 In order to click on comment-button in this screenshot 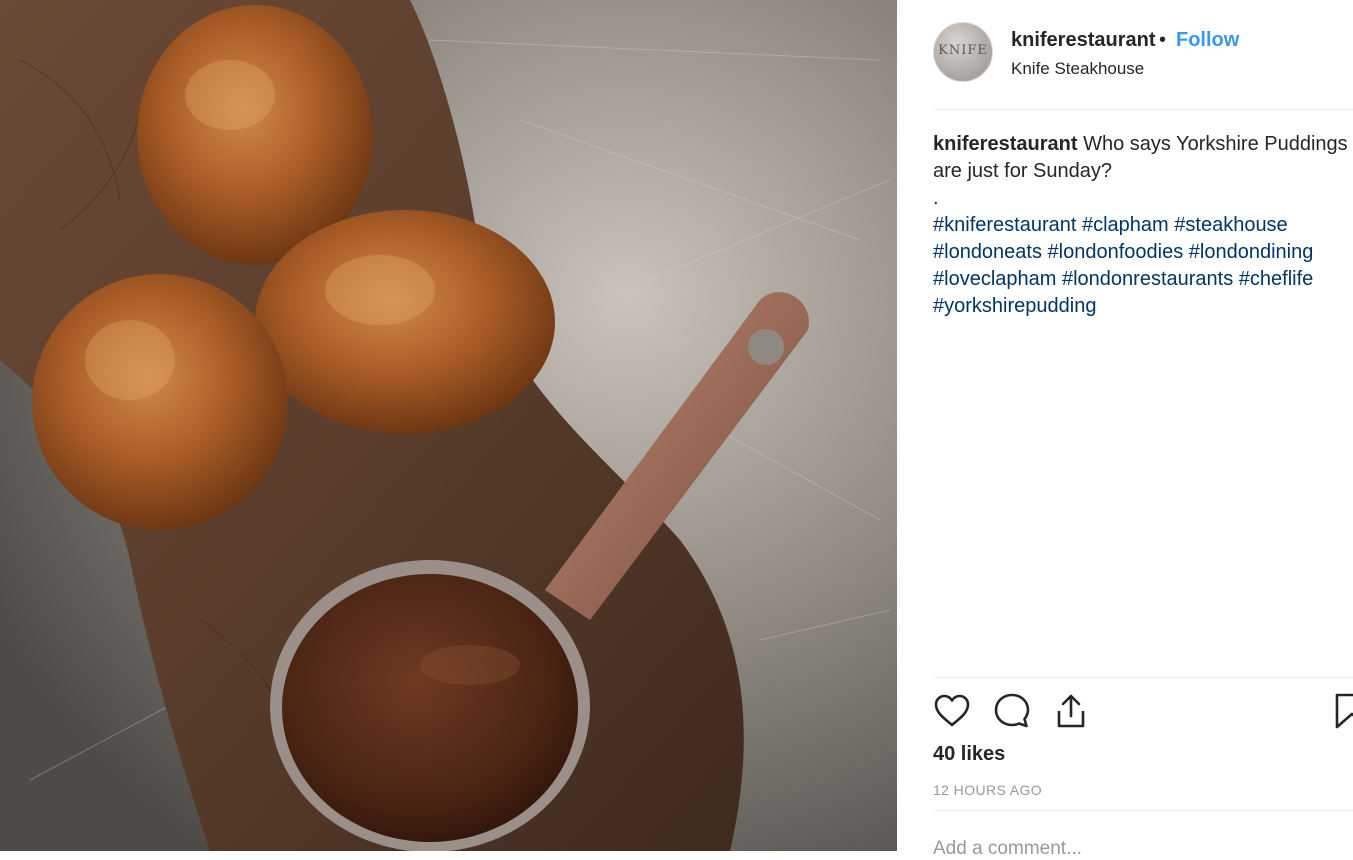, I will do `click(1012, 711)`.